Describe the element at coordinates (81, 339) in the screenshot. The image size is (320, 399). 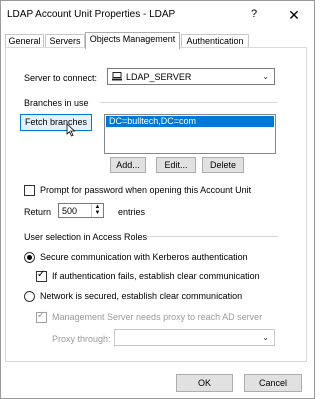
I see `proxy-through-label: Proxy through:` at that location.